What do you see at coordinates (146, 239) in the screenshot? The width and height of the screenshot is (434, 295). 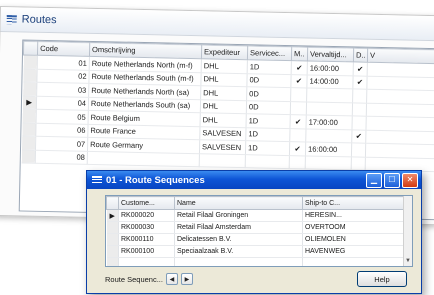 I see `cell-customer: RK000110` at bounding box center [146, 239].